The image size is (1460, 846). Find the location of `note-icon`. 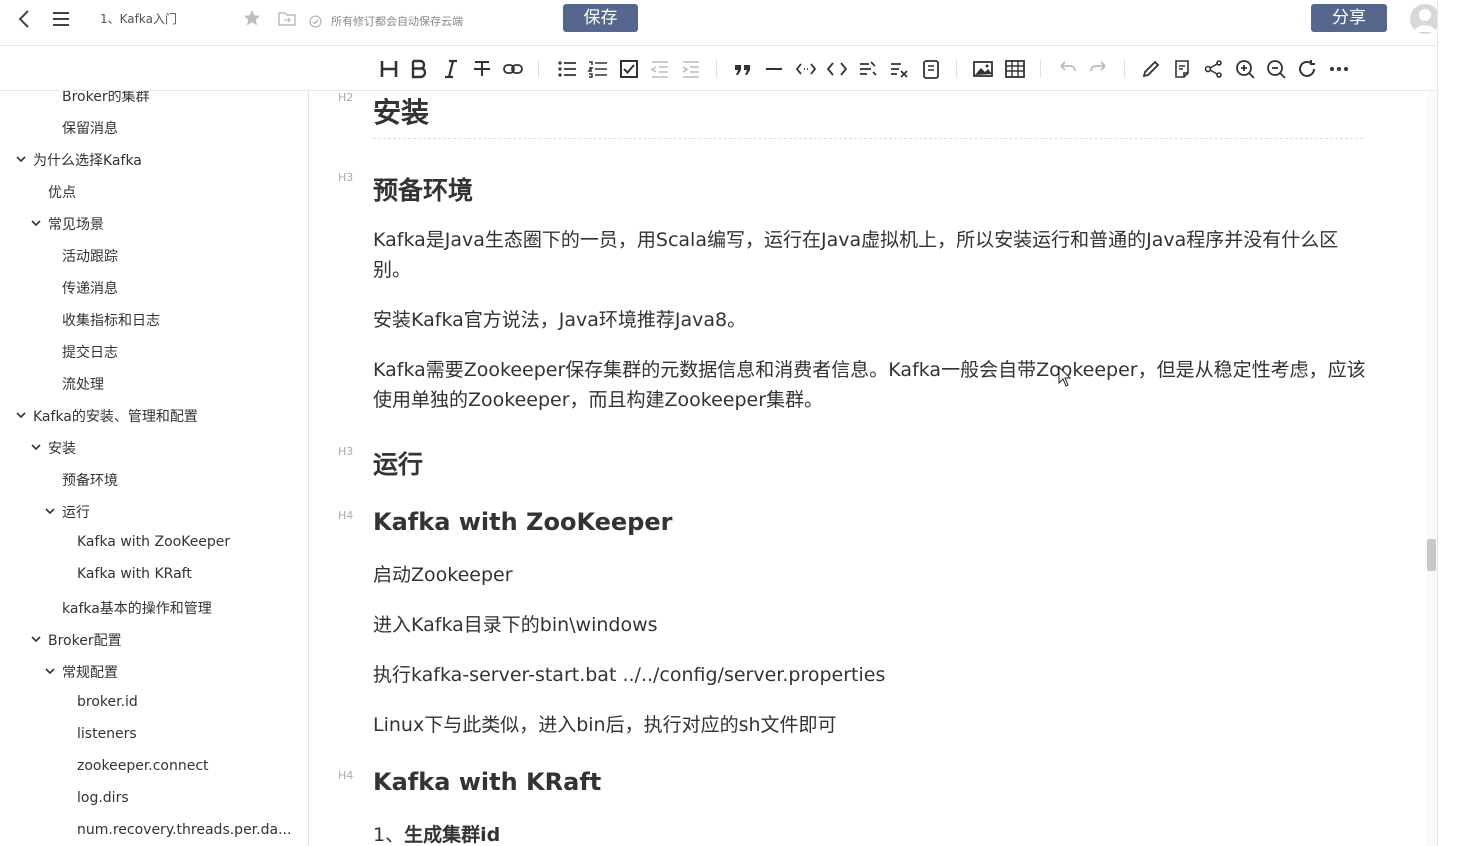

note-icon is located at coordinates (1182, 69).